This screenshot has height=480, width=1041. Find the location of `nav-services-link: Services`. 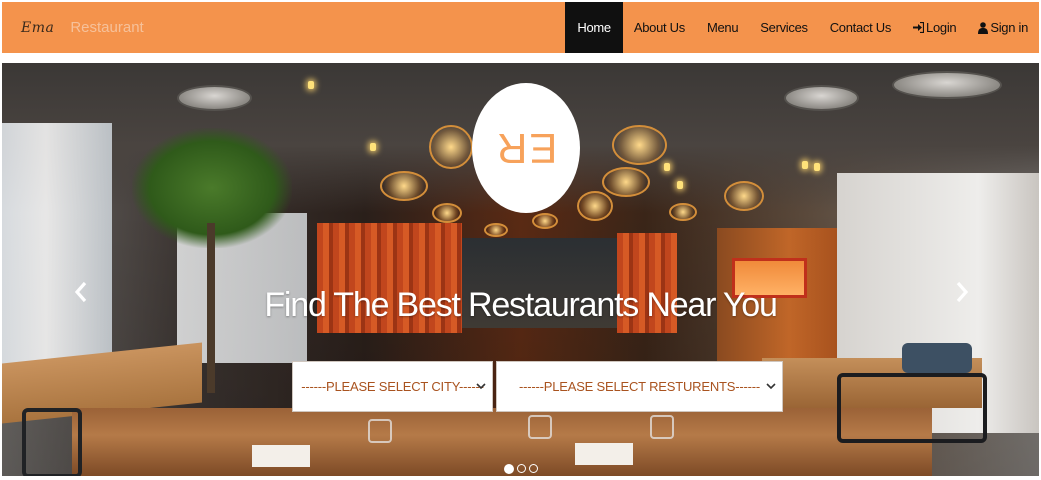

nav-services-link: Services is located at coordinates (783, 27).